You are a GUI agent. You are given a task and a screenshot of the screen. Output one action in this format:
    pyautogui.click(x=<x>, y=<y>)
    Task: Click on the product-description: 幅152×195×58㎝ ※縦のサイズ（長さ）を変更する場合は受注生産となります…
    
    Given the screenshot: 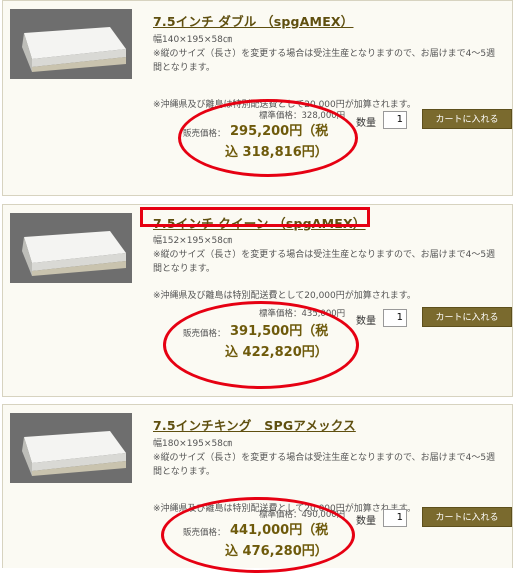 What is the action you would take?
    pyautogui.click(x=328, y=255)
    